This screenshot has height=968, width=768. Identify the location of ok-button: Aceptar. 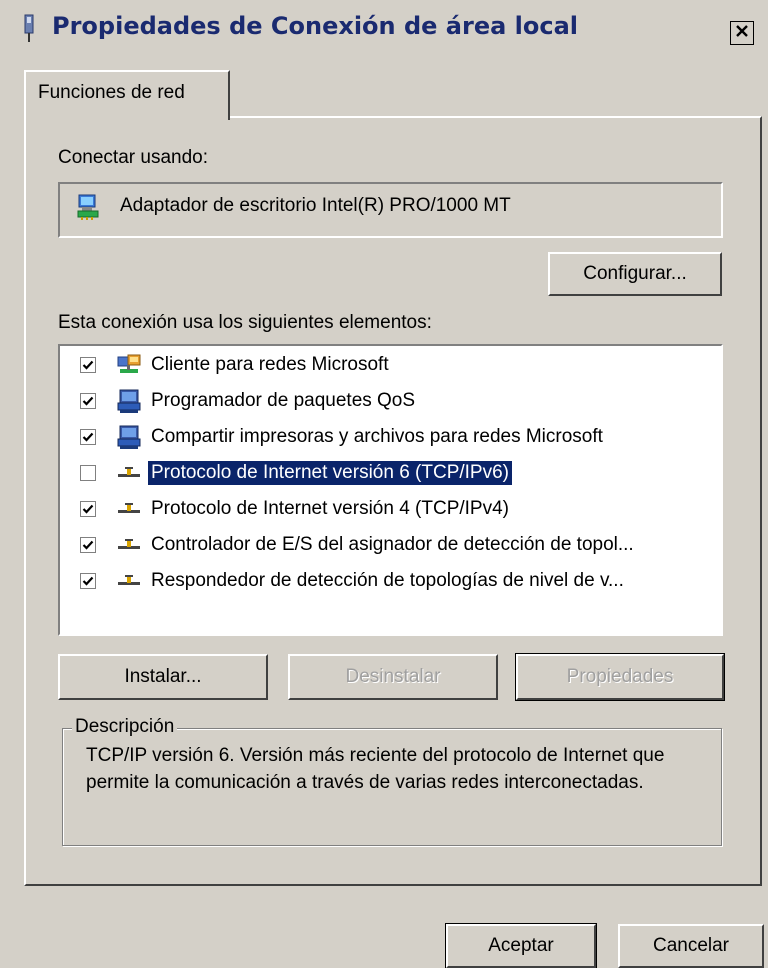
(521, 945).